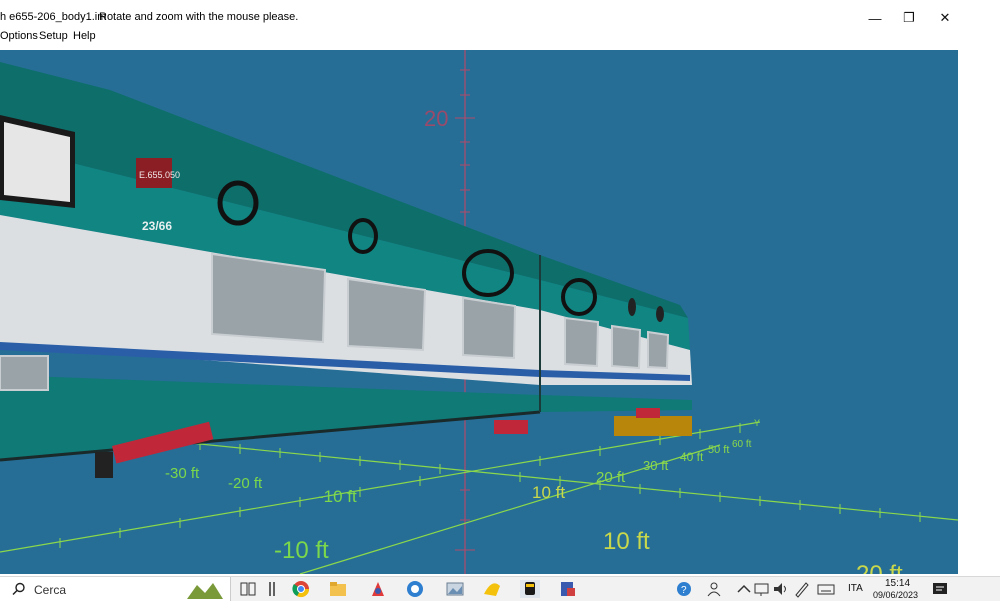 This screenshot has height=603, width=1000. What do you see at coordinates (337, 496) in the screenshot?
I see `axis-label-minus-10: -10 ft` at bounding box center [337, 496].